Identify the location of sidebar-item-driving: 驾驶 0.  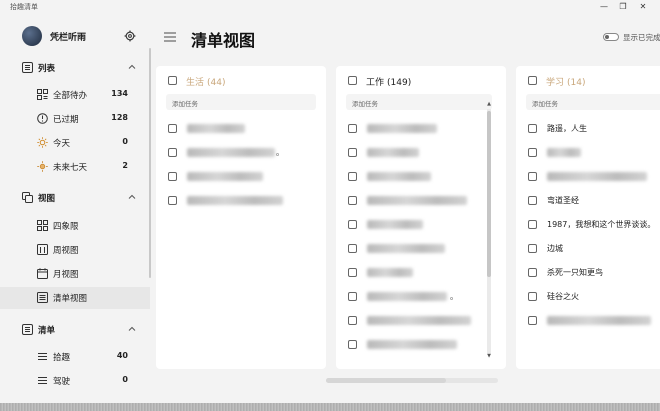
(75, 381).